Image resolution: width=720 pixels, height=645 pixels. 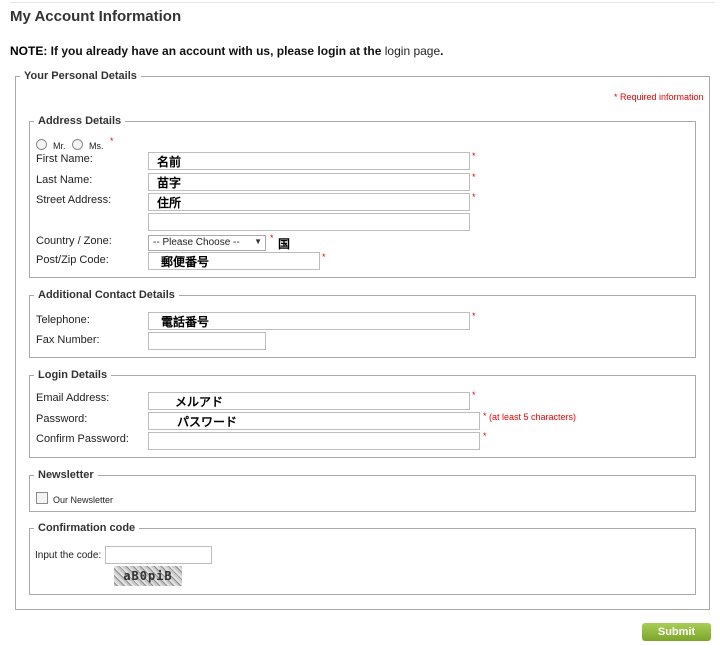 I want to click on confirm-password-label: Confirm Password:, so click(x=82, y=439).